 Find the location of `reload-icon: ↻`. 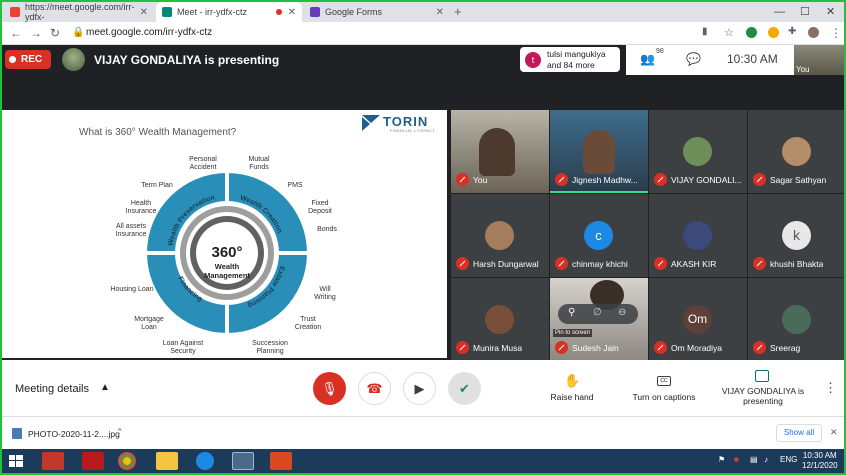

reload-icon: ↻ is located at coordinates (55, 33).